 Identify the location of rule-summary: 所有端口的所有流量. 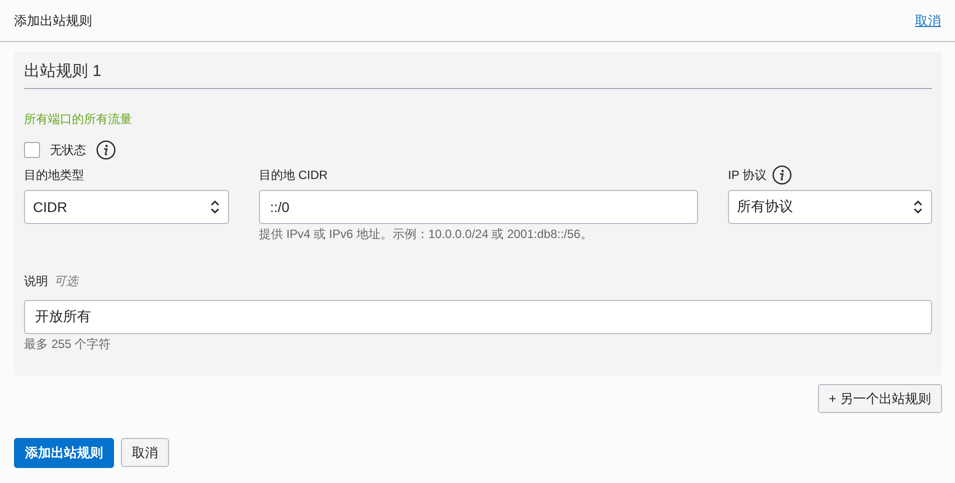
(78, 119).